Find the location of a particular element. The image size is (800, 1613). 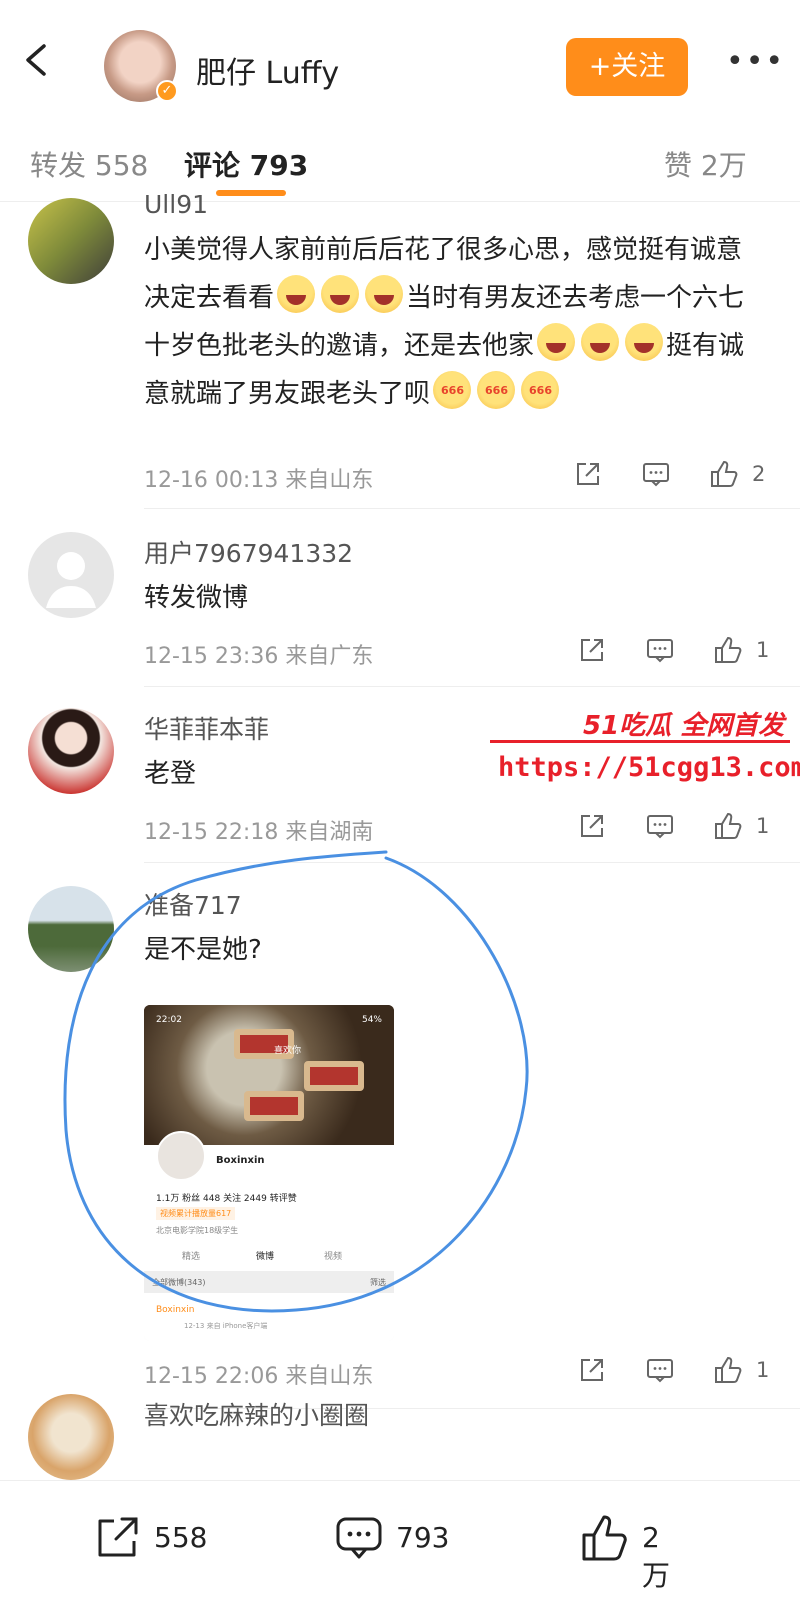

follow-button: +关注 is located at coordinates (627, 67).